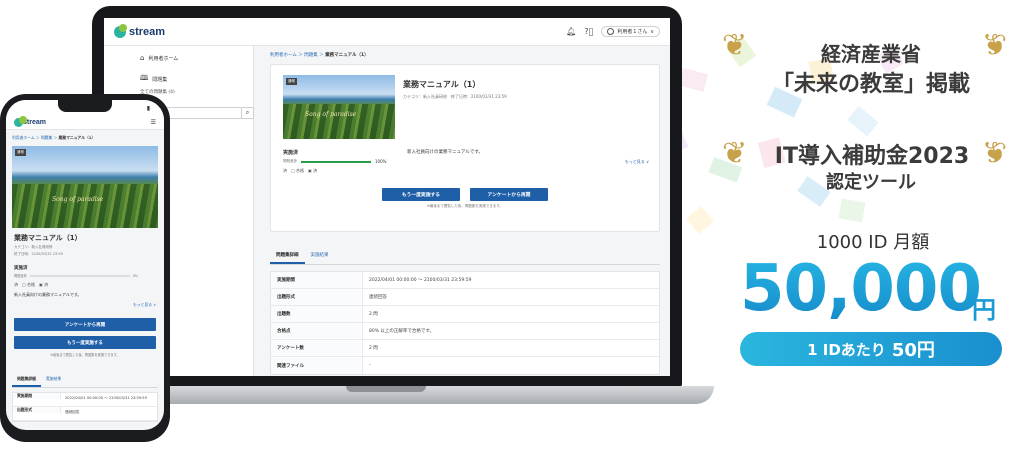  What do you see at coordinates (588, 31) in the screenshot?
I see `help-icon: ?⃝` at bounding box center [588, 31].